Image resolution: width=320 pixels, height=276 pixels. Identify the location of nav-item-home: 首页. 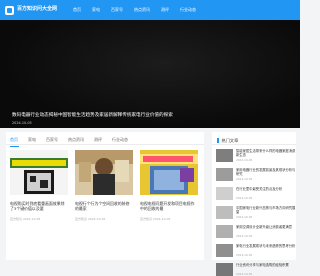
(77, 10).